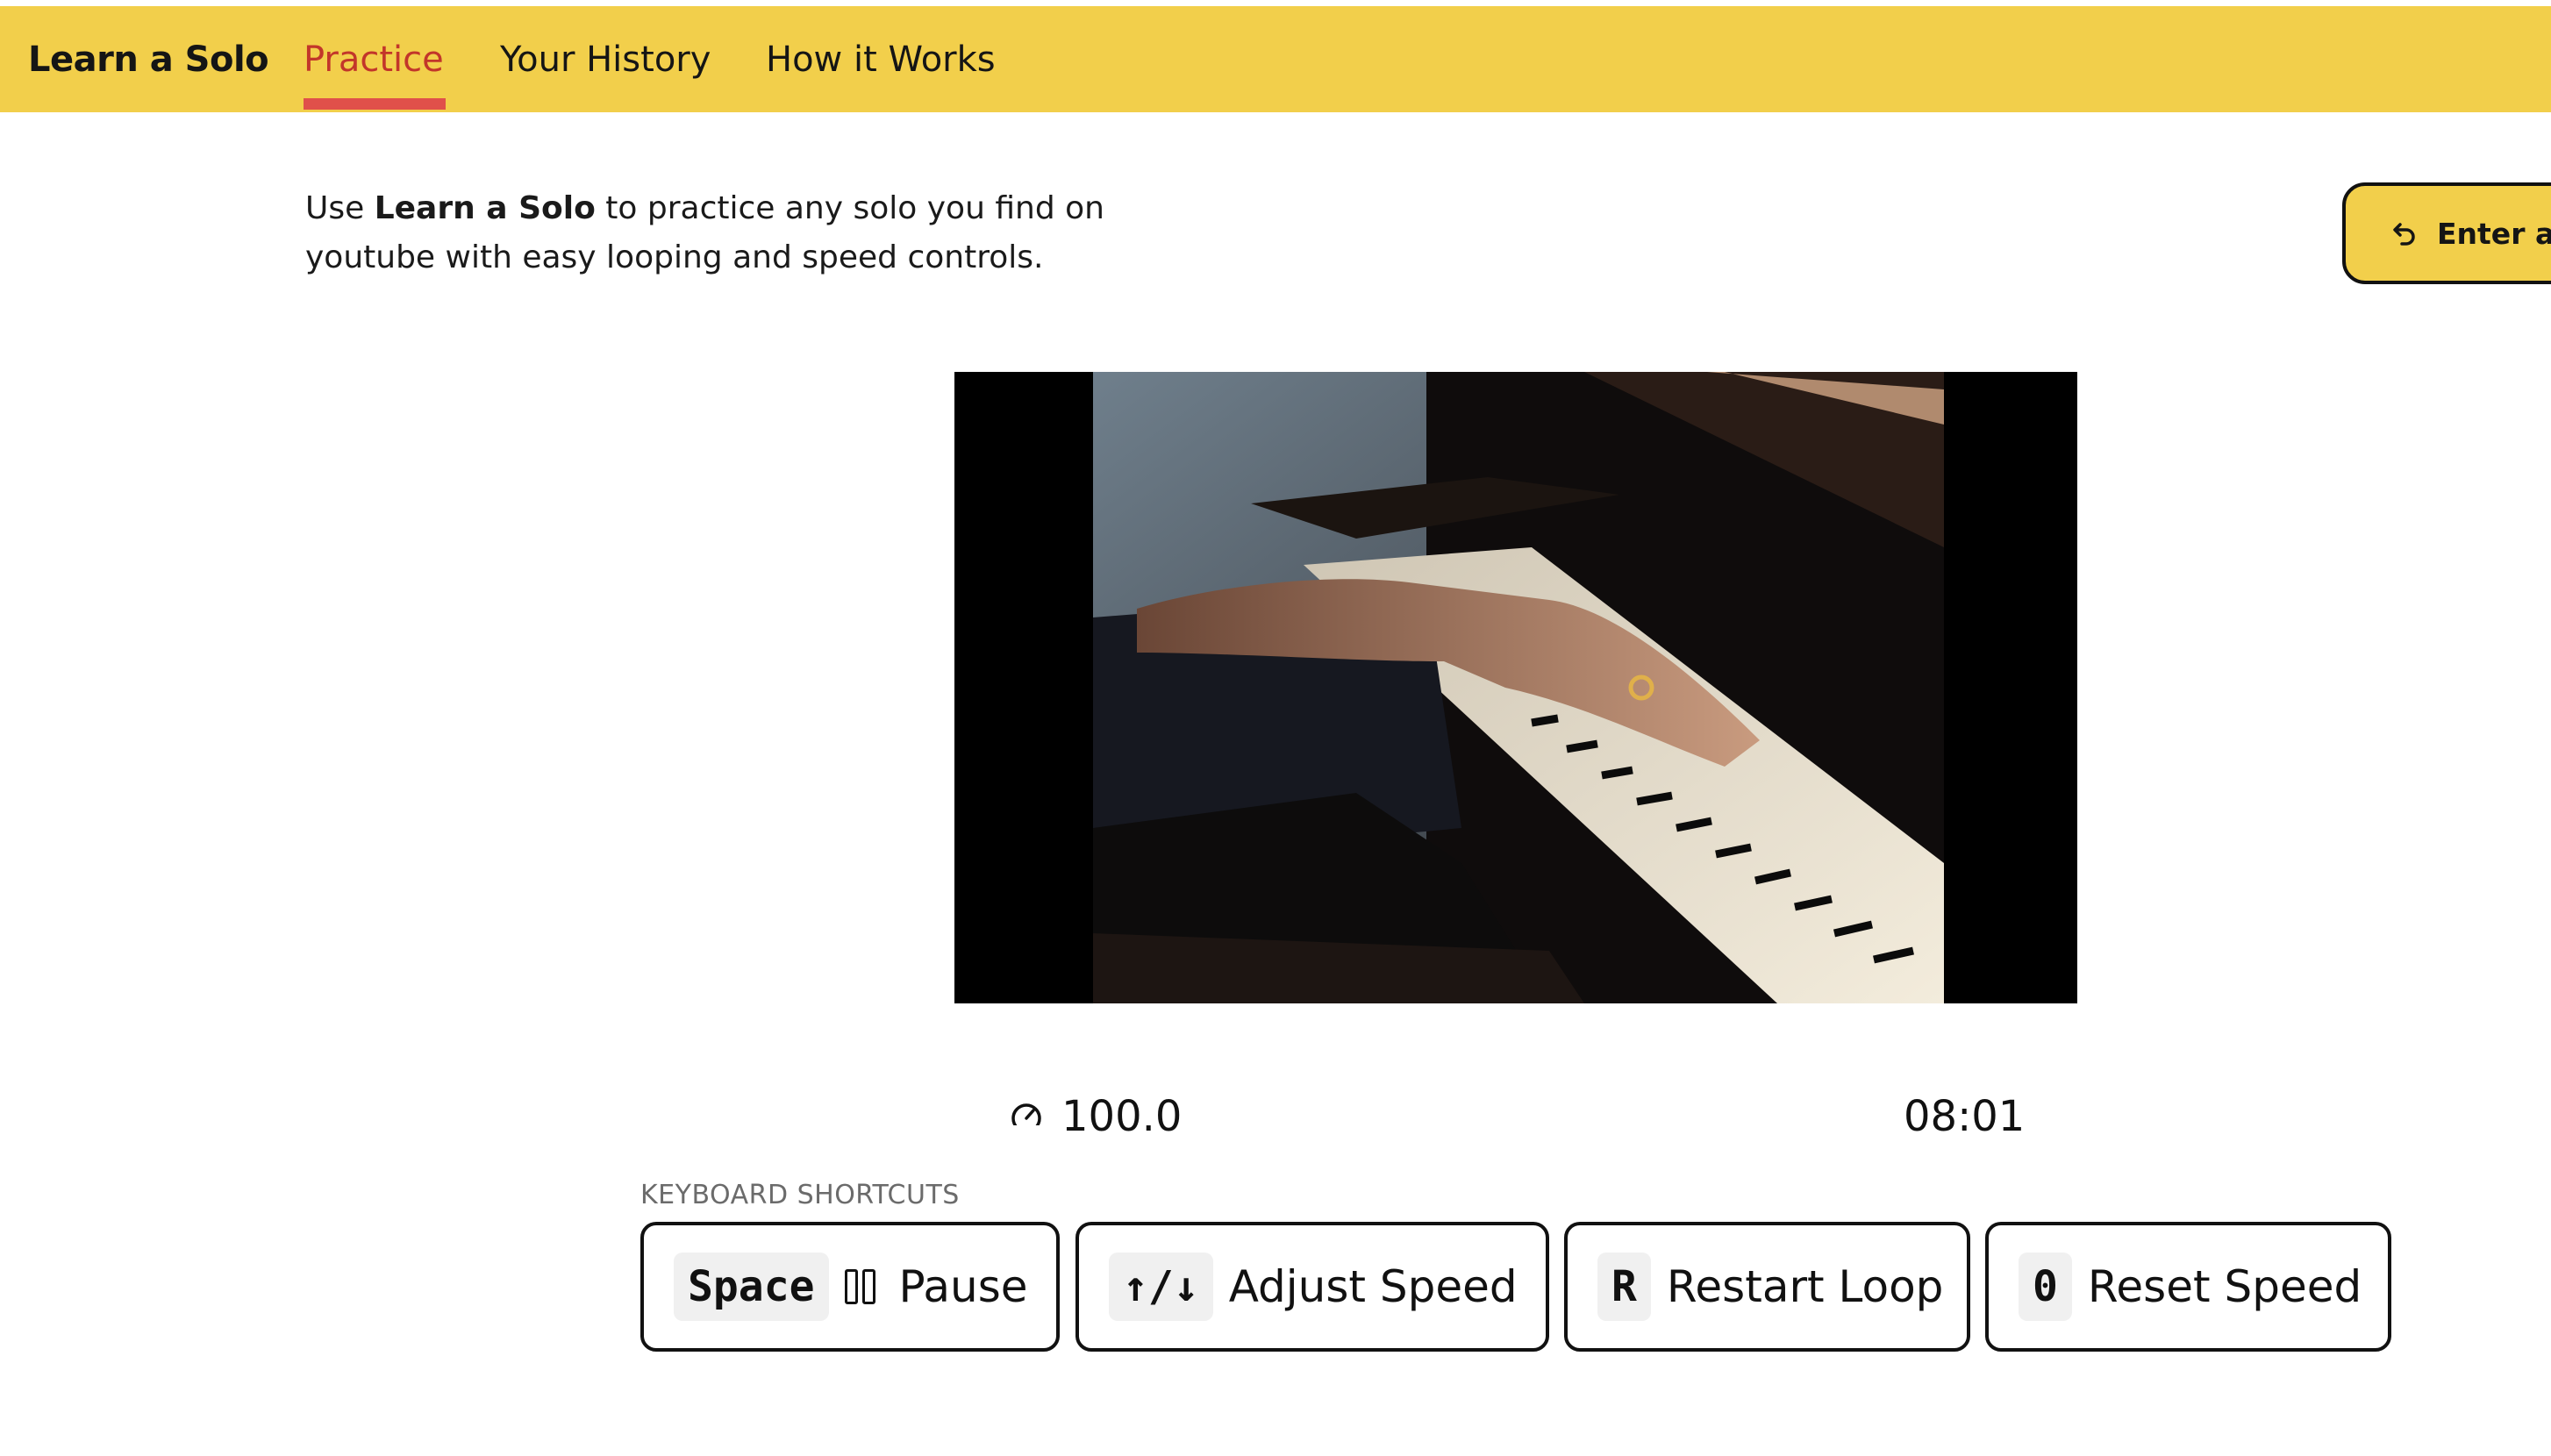  I want to click on current-time: 08:01, so click(1965, 1116).